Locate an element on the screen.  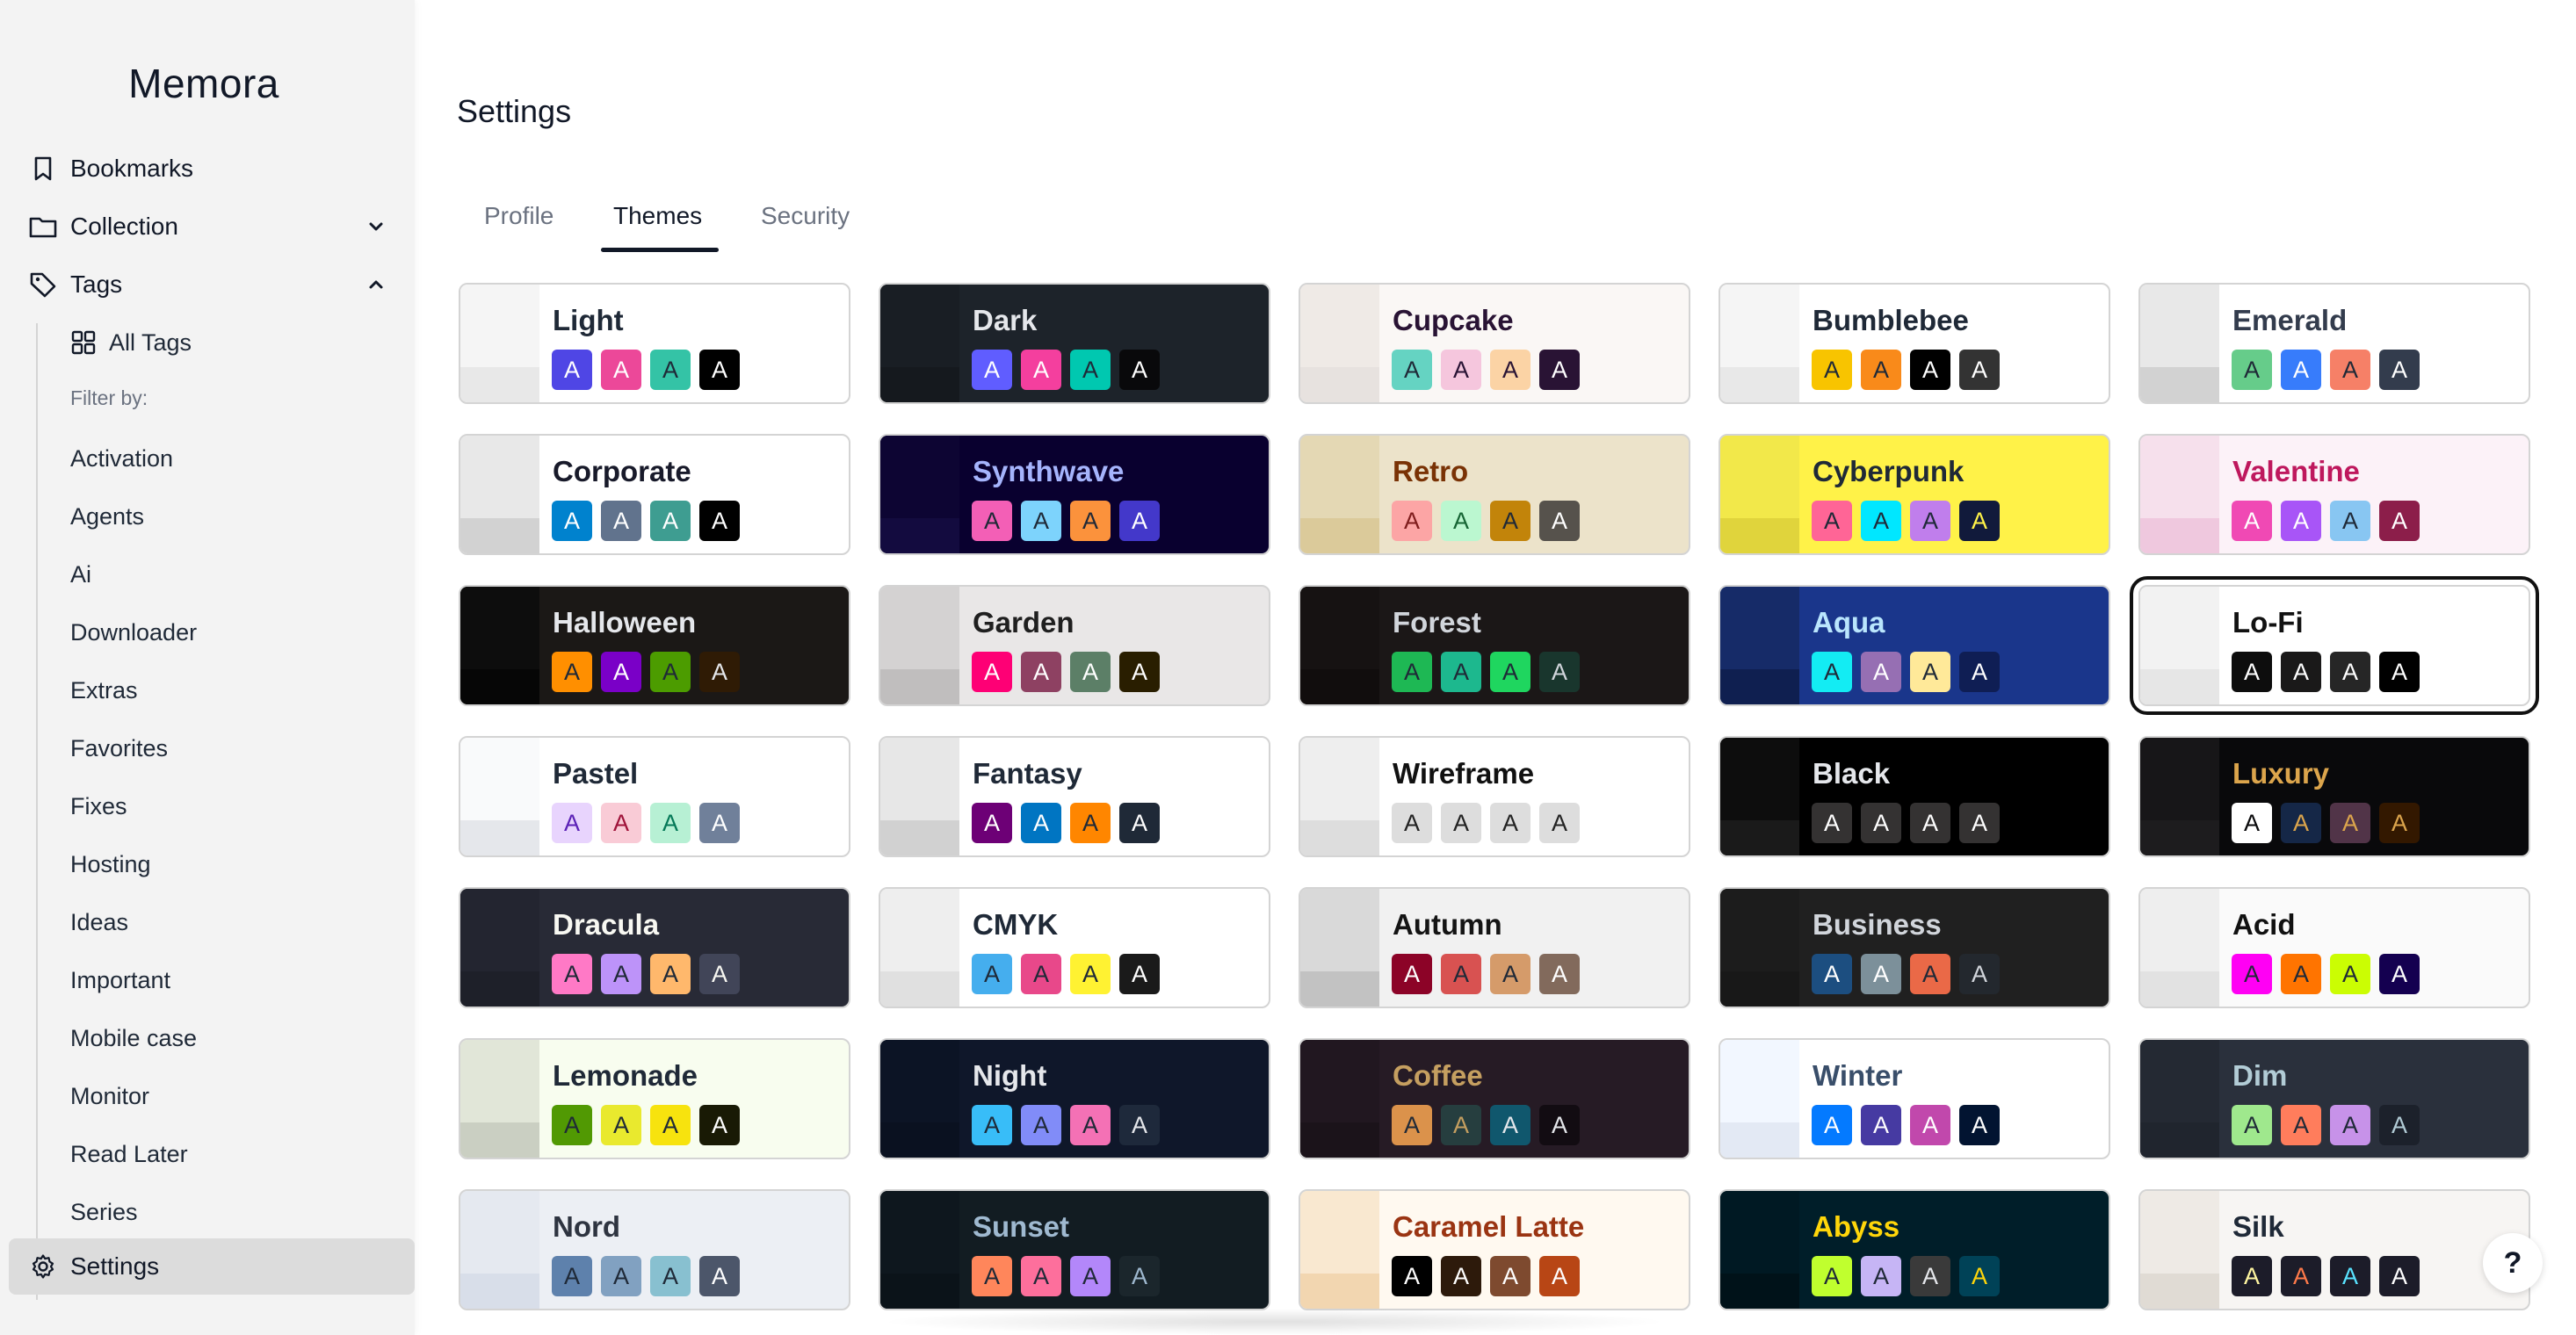
theme-card-autumn: Autumn A A A A is located at coordinates (1494, 947).